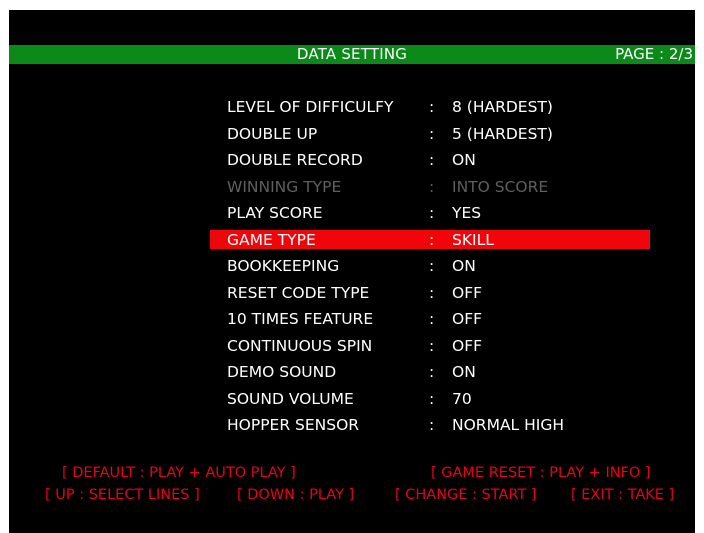 This screenshot has height=533, width=704. Describe the element at coordinates (310, 107) in the screenshot. I see `setting-label: LEVEL OF DIFFICULFY` at that location.